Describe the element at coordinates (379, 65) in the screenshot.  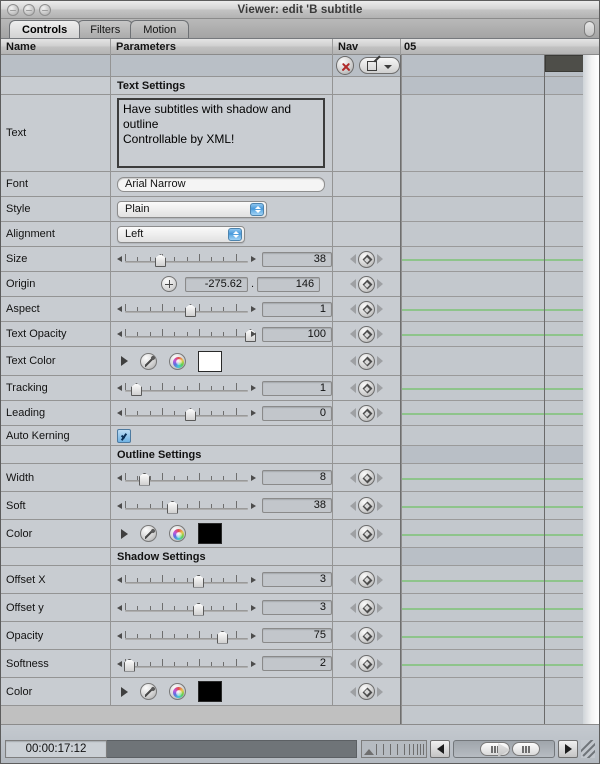
I see `edit-menu-icon` at that location.